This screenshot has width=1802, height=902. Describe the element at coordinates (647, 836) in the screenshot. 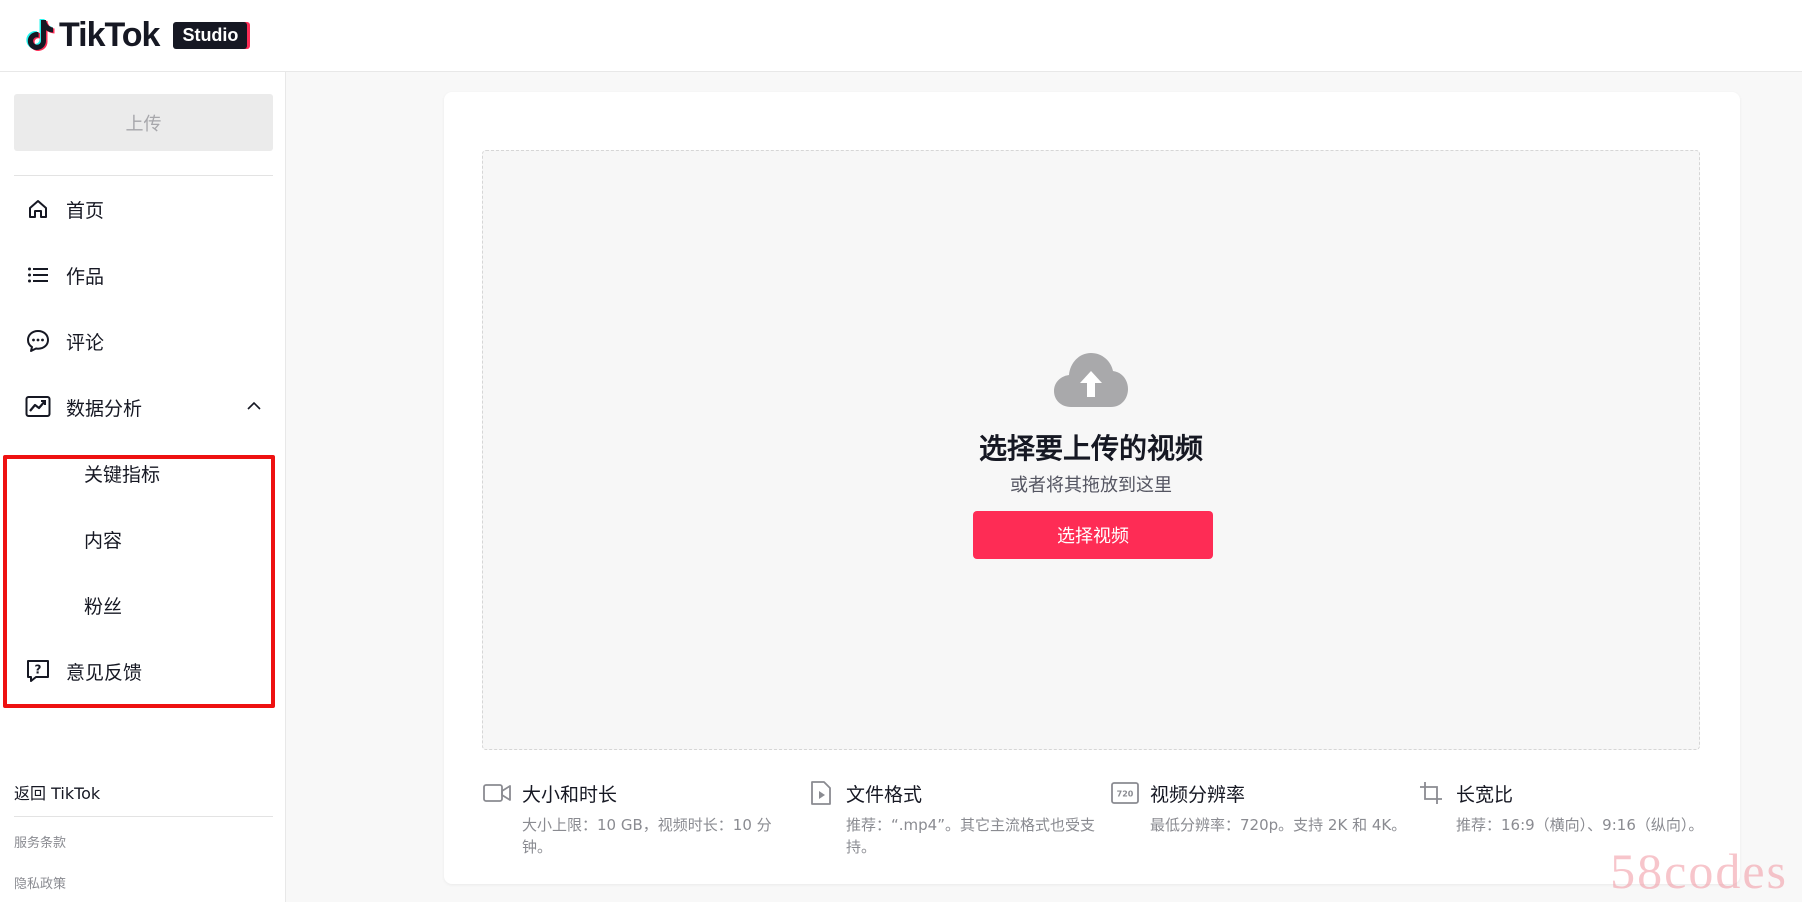

I see `info-desc: 大小上限：10 GB，视频时长：10 分钟。` at that location.